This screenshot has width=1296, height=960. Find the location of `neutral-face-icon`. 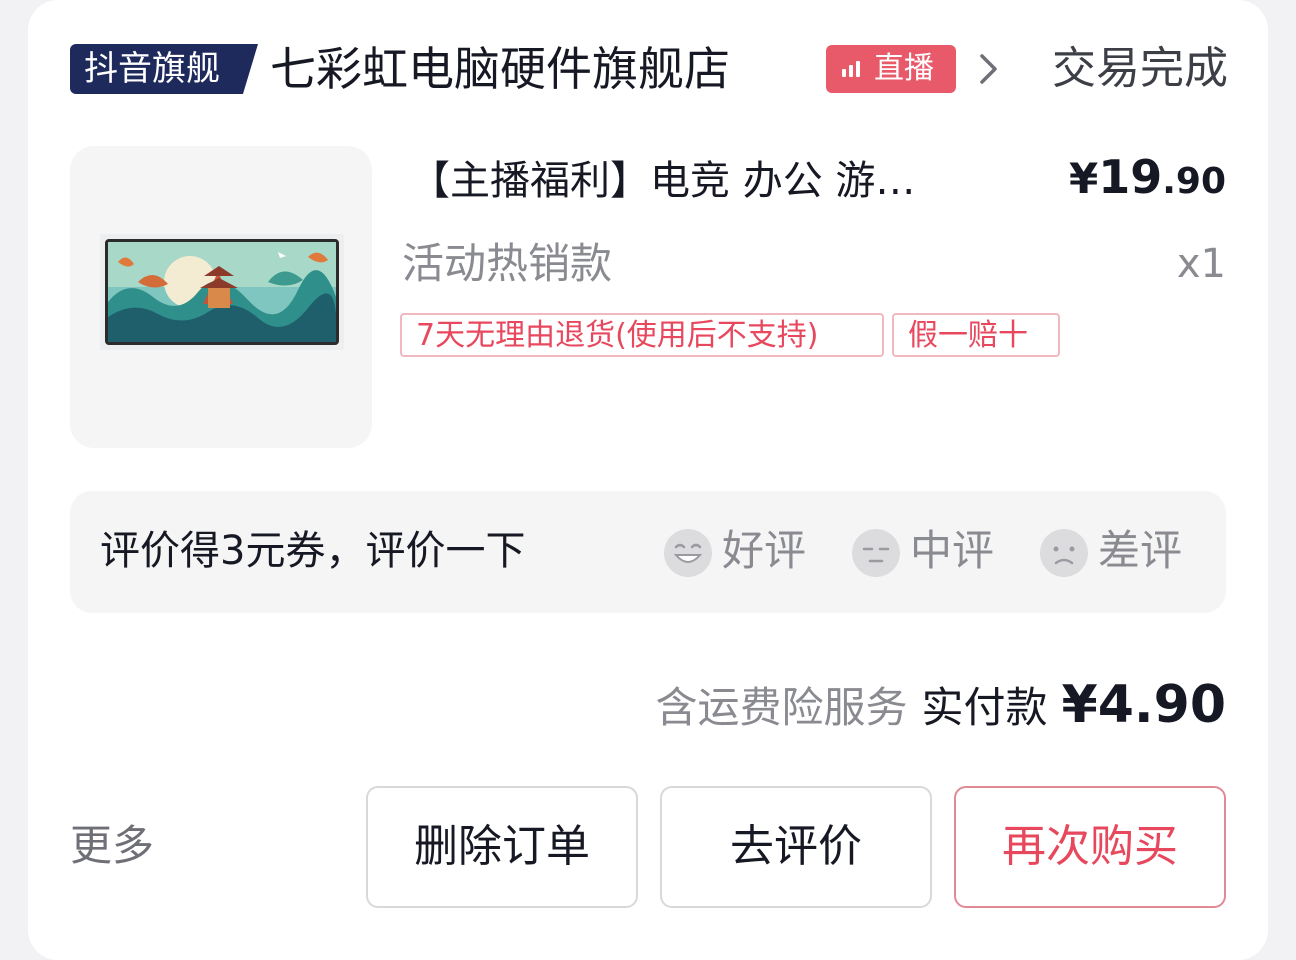

neutral-face-icon is located at coordinates (876, 553).